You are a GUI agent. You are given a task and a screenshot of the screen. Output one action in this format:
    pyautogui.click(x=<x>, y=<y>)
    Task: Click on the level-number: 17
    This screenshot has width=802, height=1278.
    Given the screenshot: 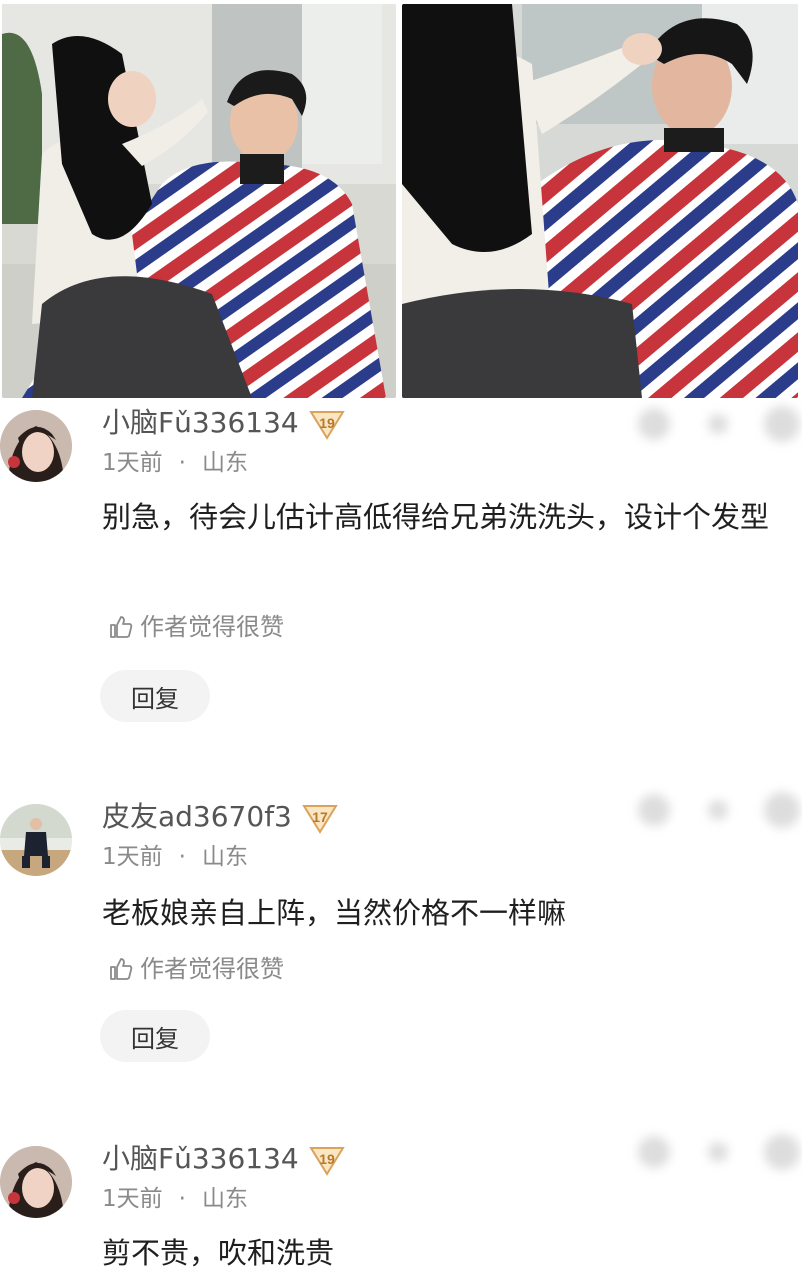 What is the action you would take?
    pyautogui.click(x=320, y=817)
    